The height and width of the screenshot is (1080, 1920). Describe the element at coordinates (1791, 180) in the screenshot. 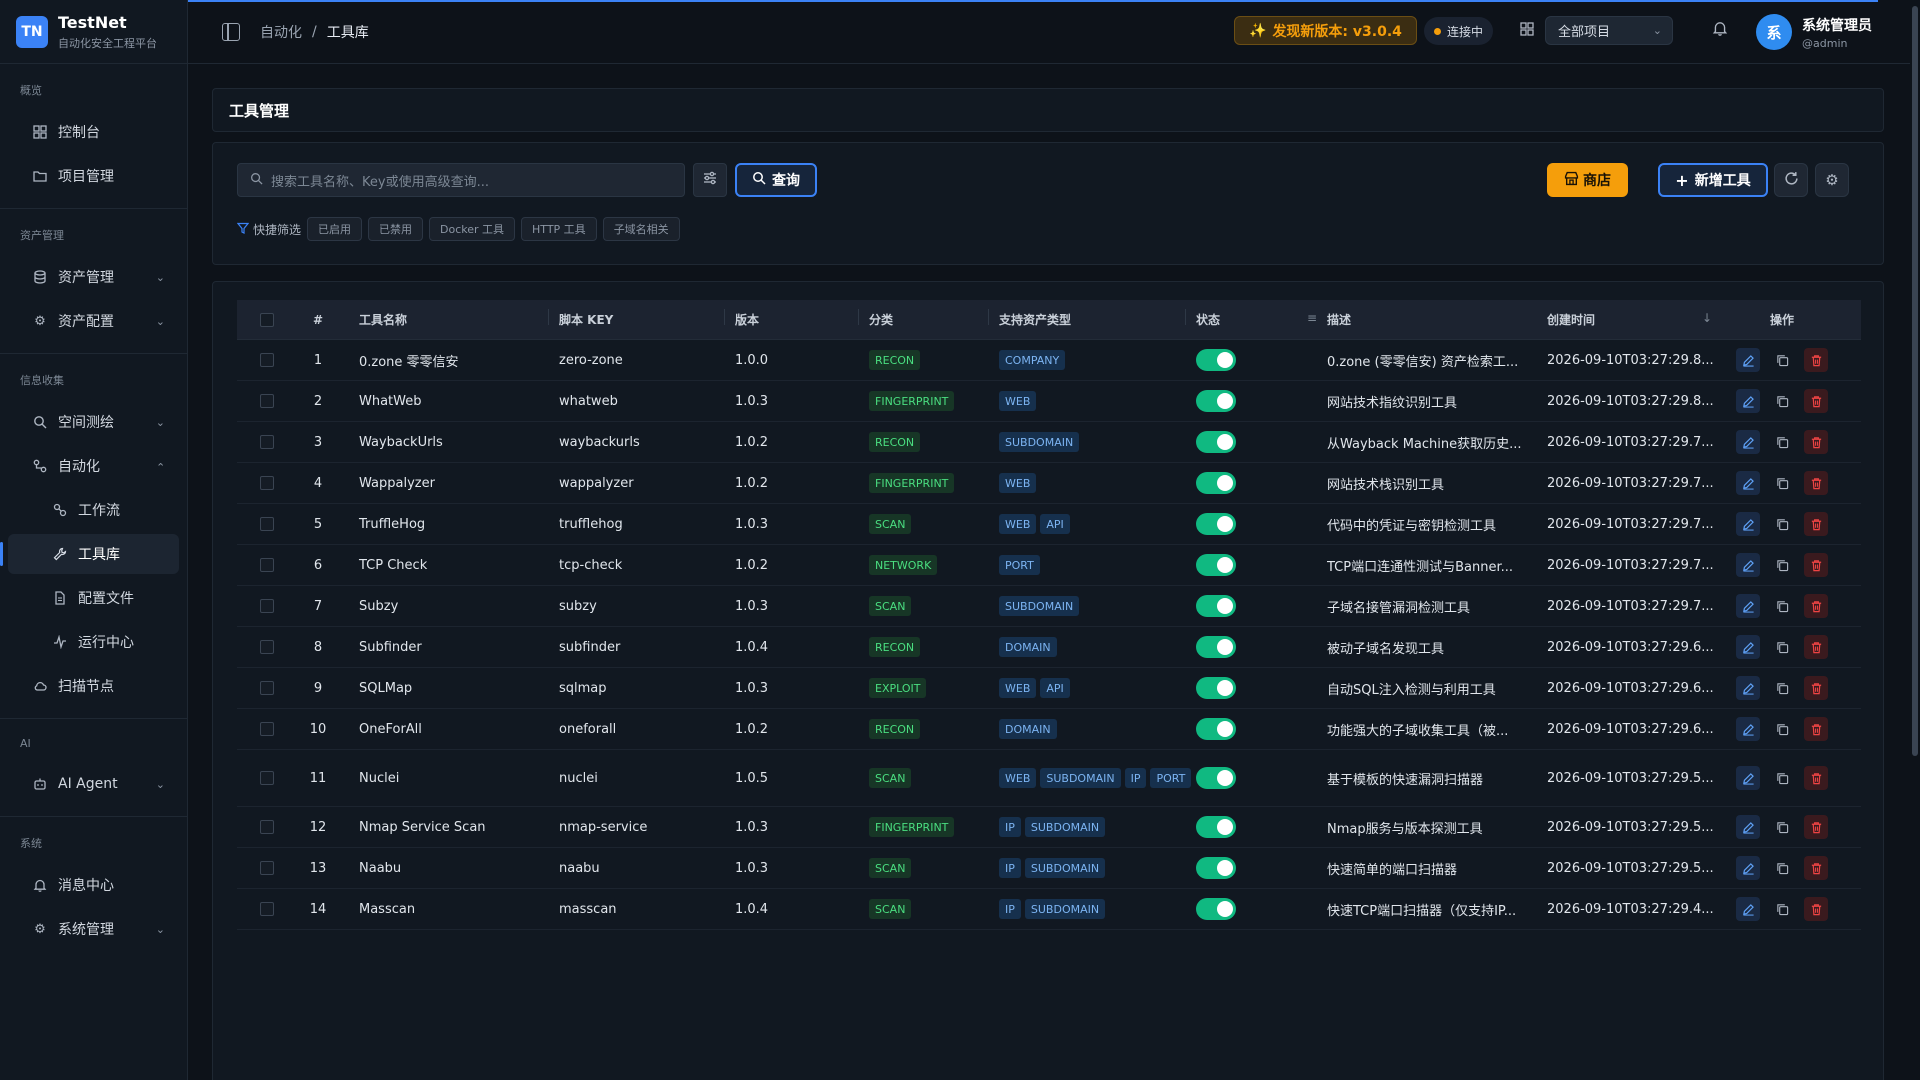

I see `refresh-button` at that location.